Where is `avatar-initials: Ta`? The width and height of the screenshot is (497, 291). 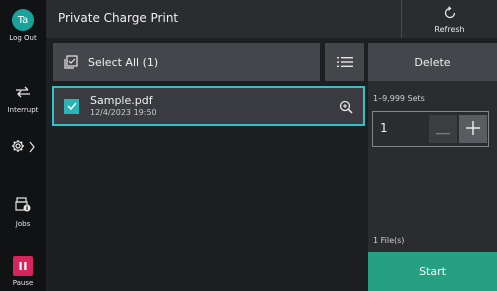
avatar-initials: Ta is located at coordinates (23, 20).